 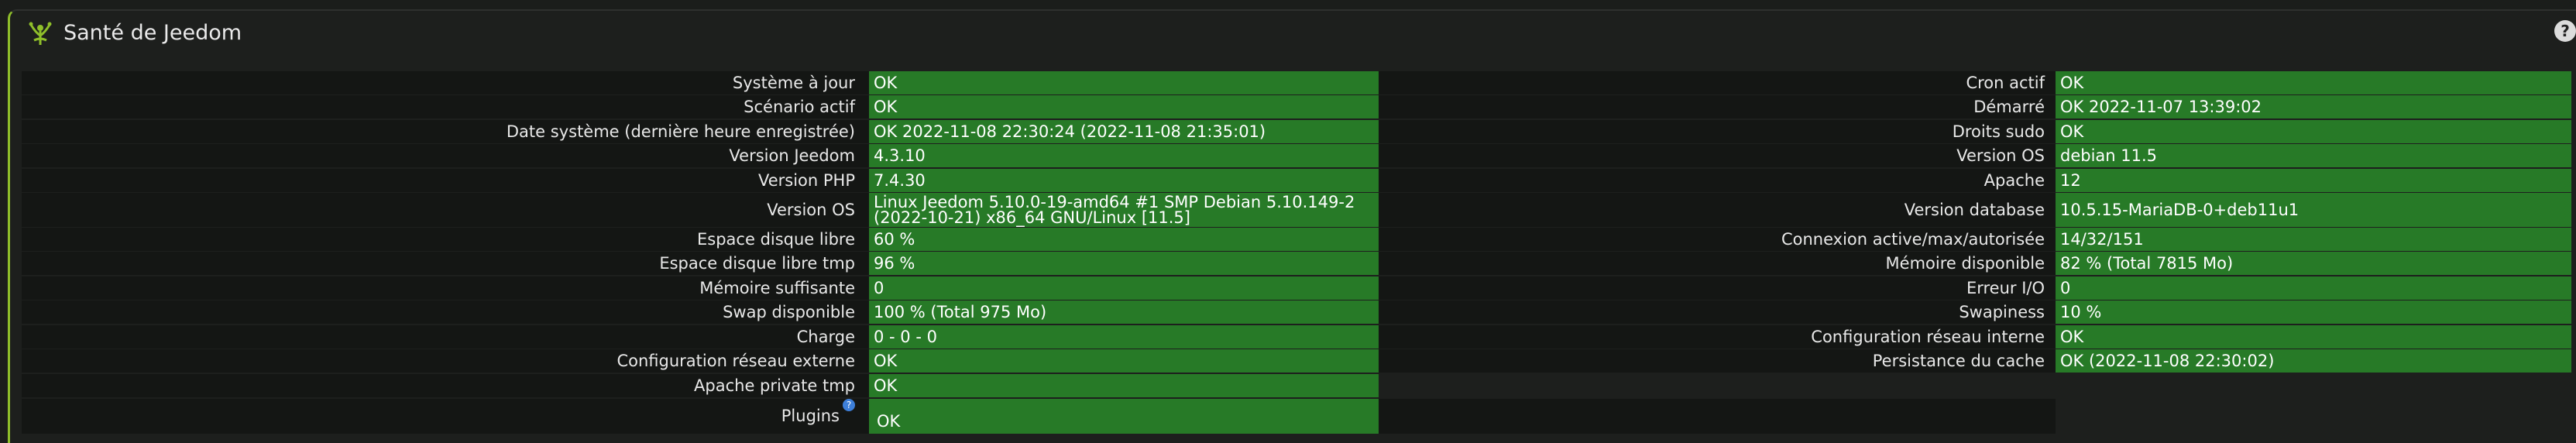 I want to click on health-row-value: 10.5.15-MariaDB-0+deb11u1, so click(x=2313, y=210).